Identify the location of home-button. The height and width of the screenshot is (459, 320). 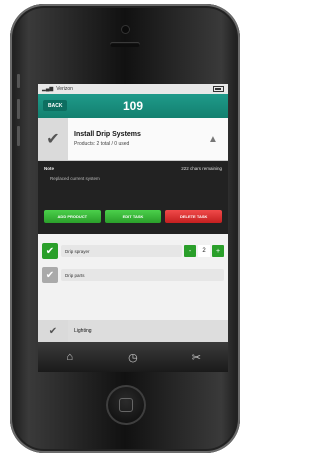
(126, 405).